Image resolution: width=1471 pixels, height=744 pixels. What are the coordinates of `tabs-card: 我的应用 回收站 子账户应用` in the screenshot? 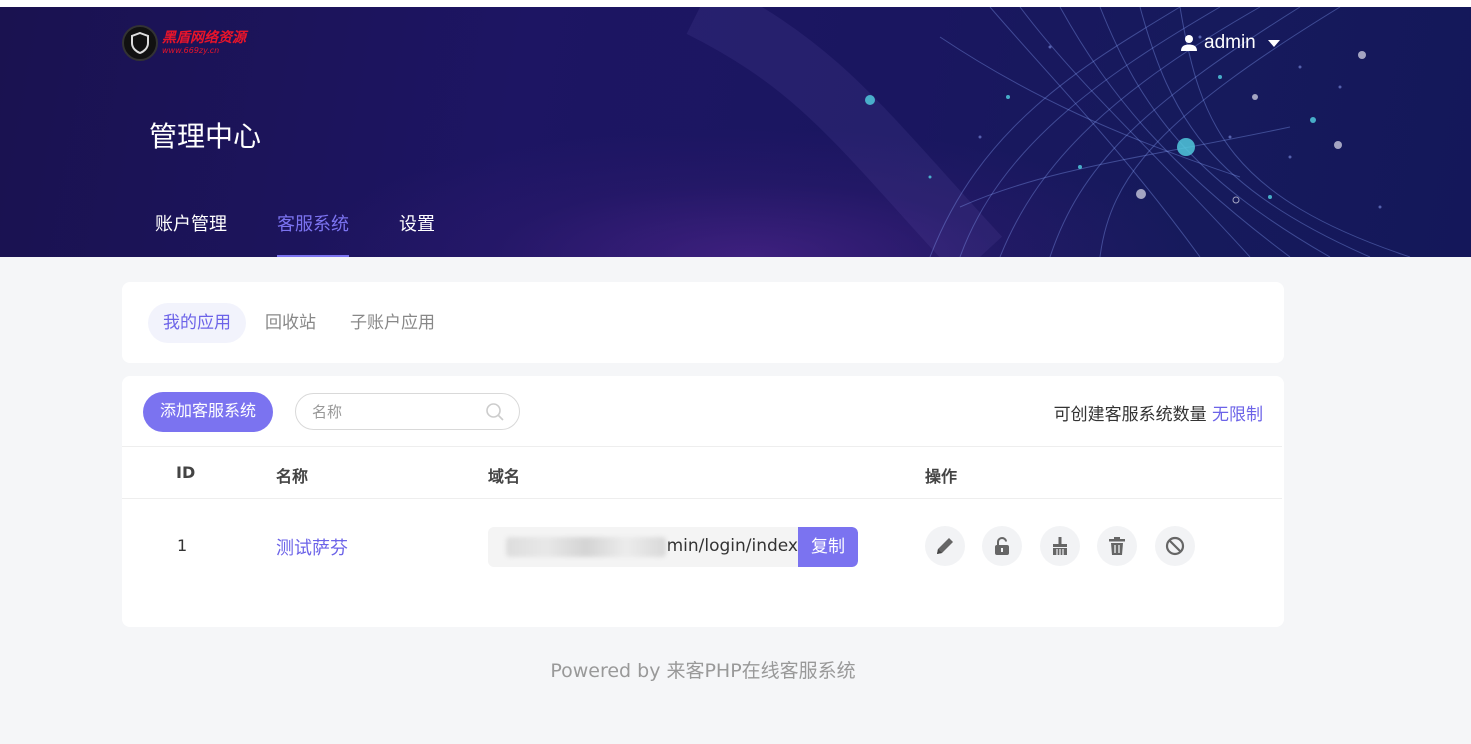 It's located at (703, 322).